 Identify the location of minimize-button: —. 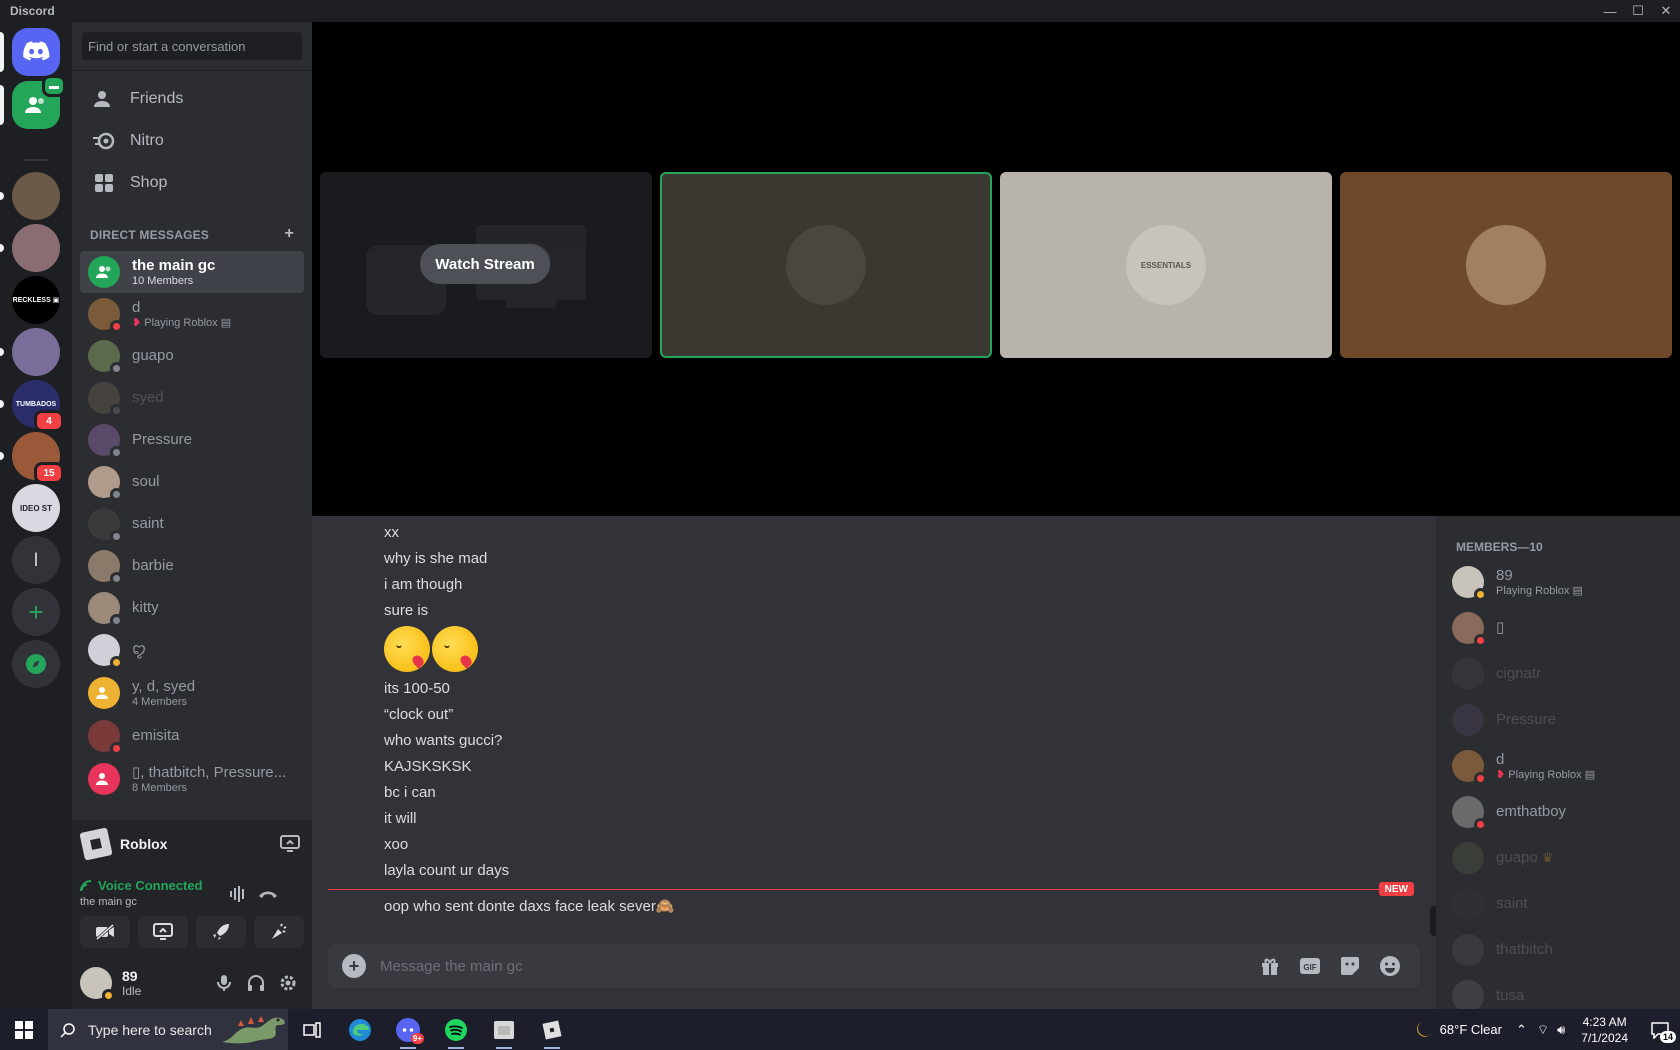
(1610, 11).